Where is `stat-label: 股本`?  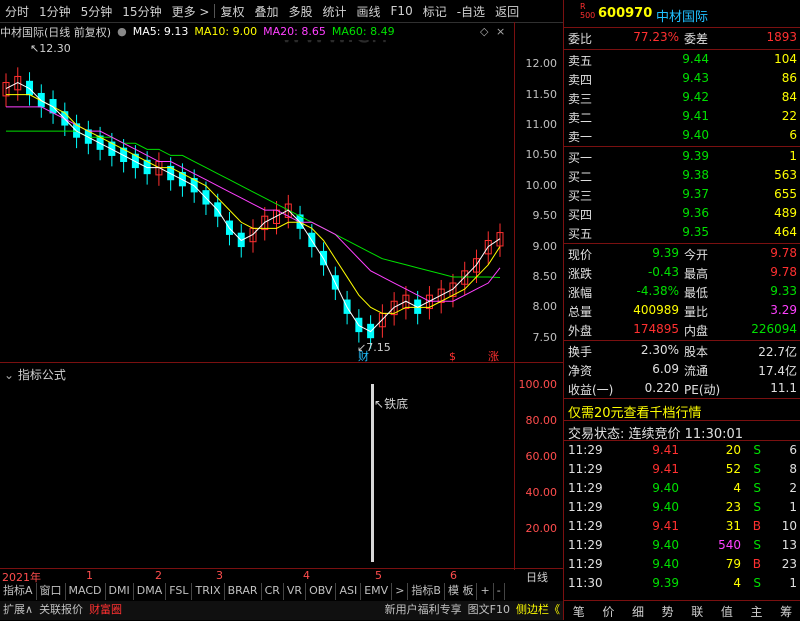 stat-label: 股本 is located at coordinates (696, 352).